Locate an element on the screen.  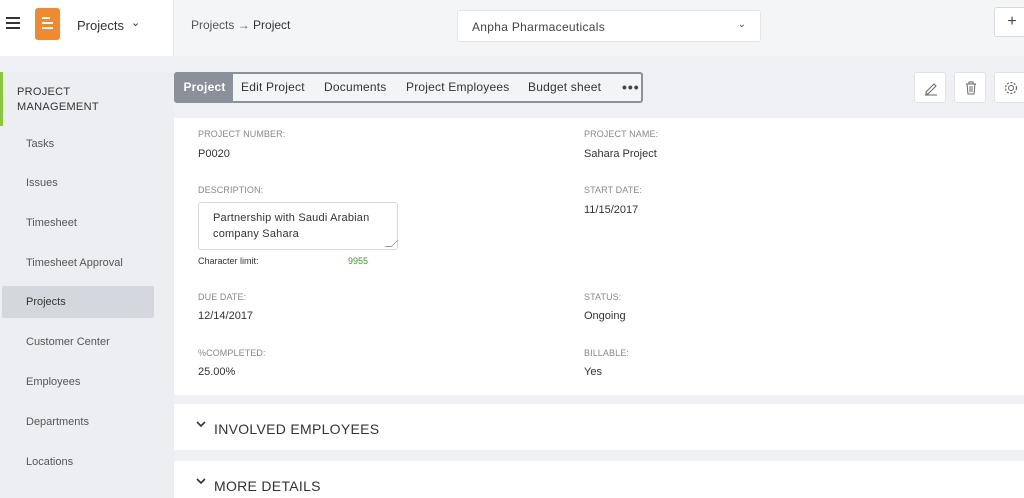
edit-button is located at coordinates (930, 87).